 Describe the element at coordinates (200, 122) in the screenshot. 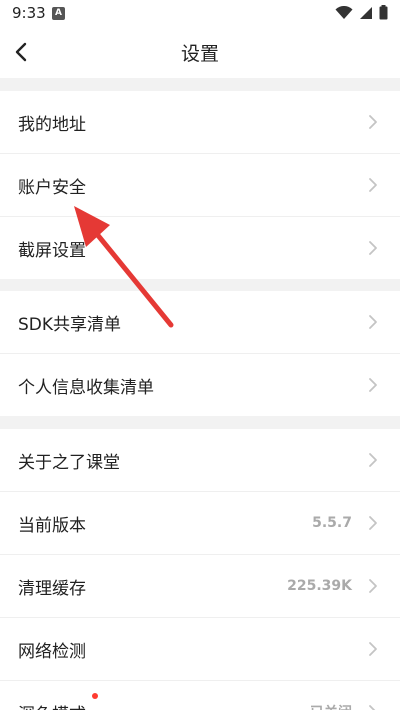

I see `settings-item-address: 我的地址` at that location.